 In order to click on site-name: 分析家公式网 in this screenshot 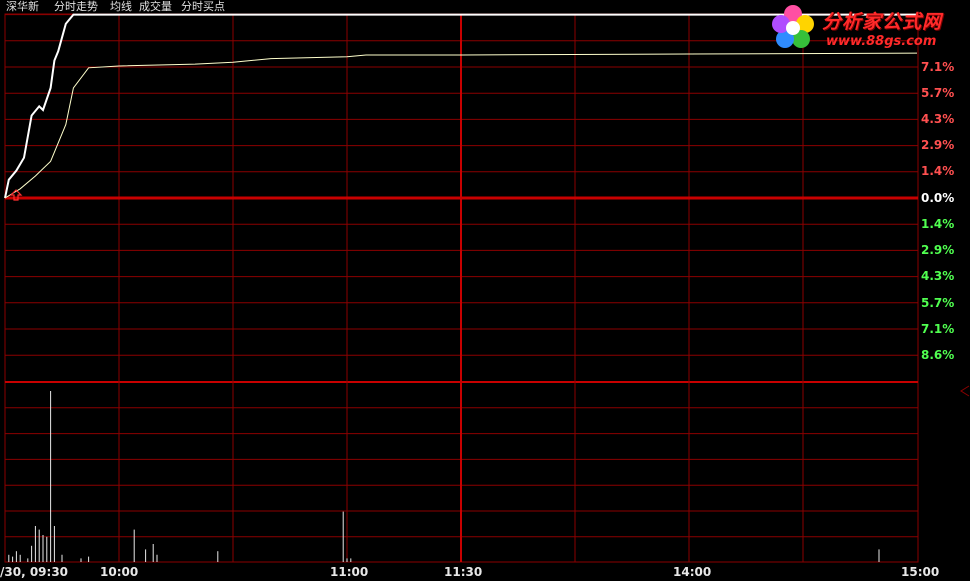, I will do `click(882, 22)`.